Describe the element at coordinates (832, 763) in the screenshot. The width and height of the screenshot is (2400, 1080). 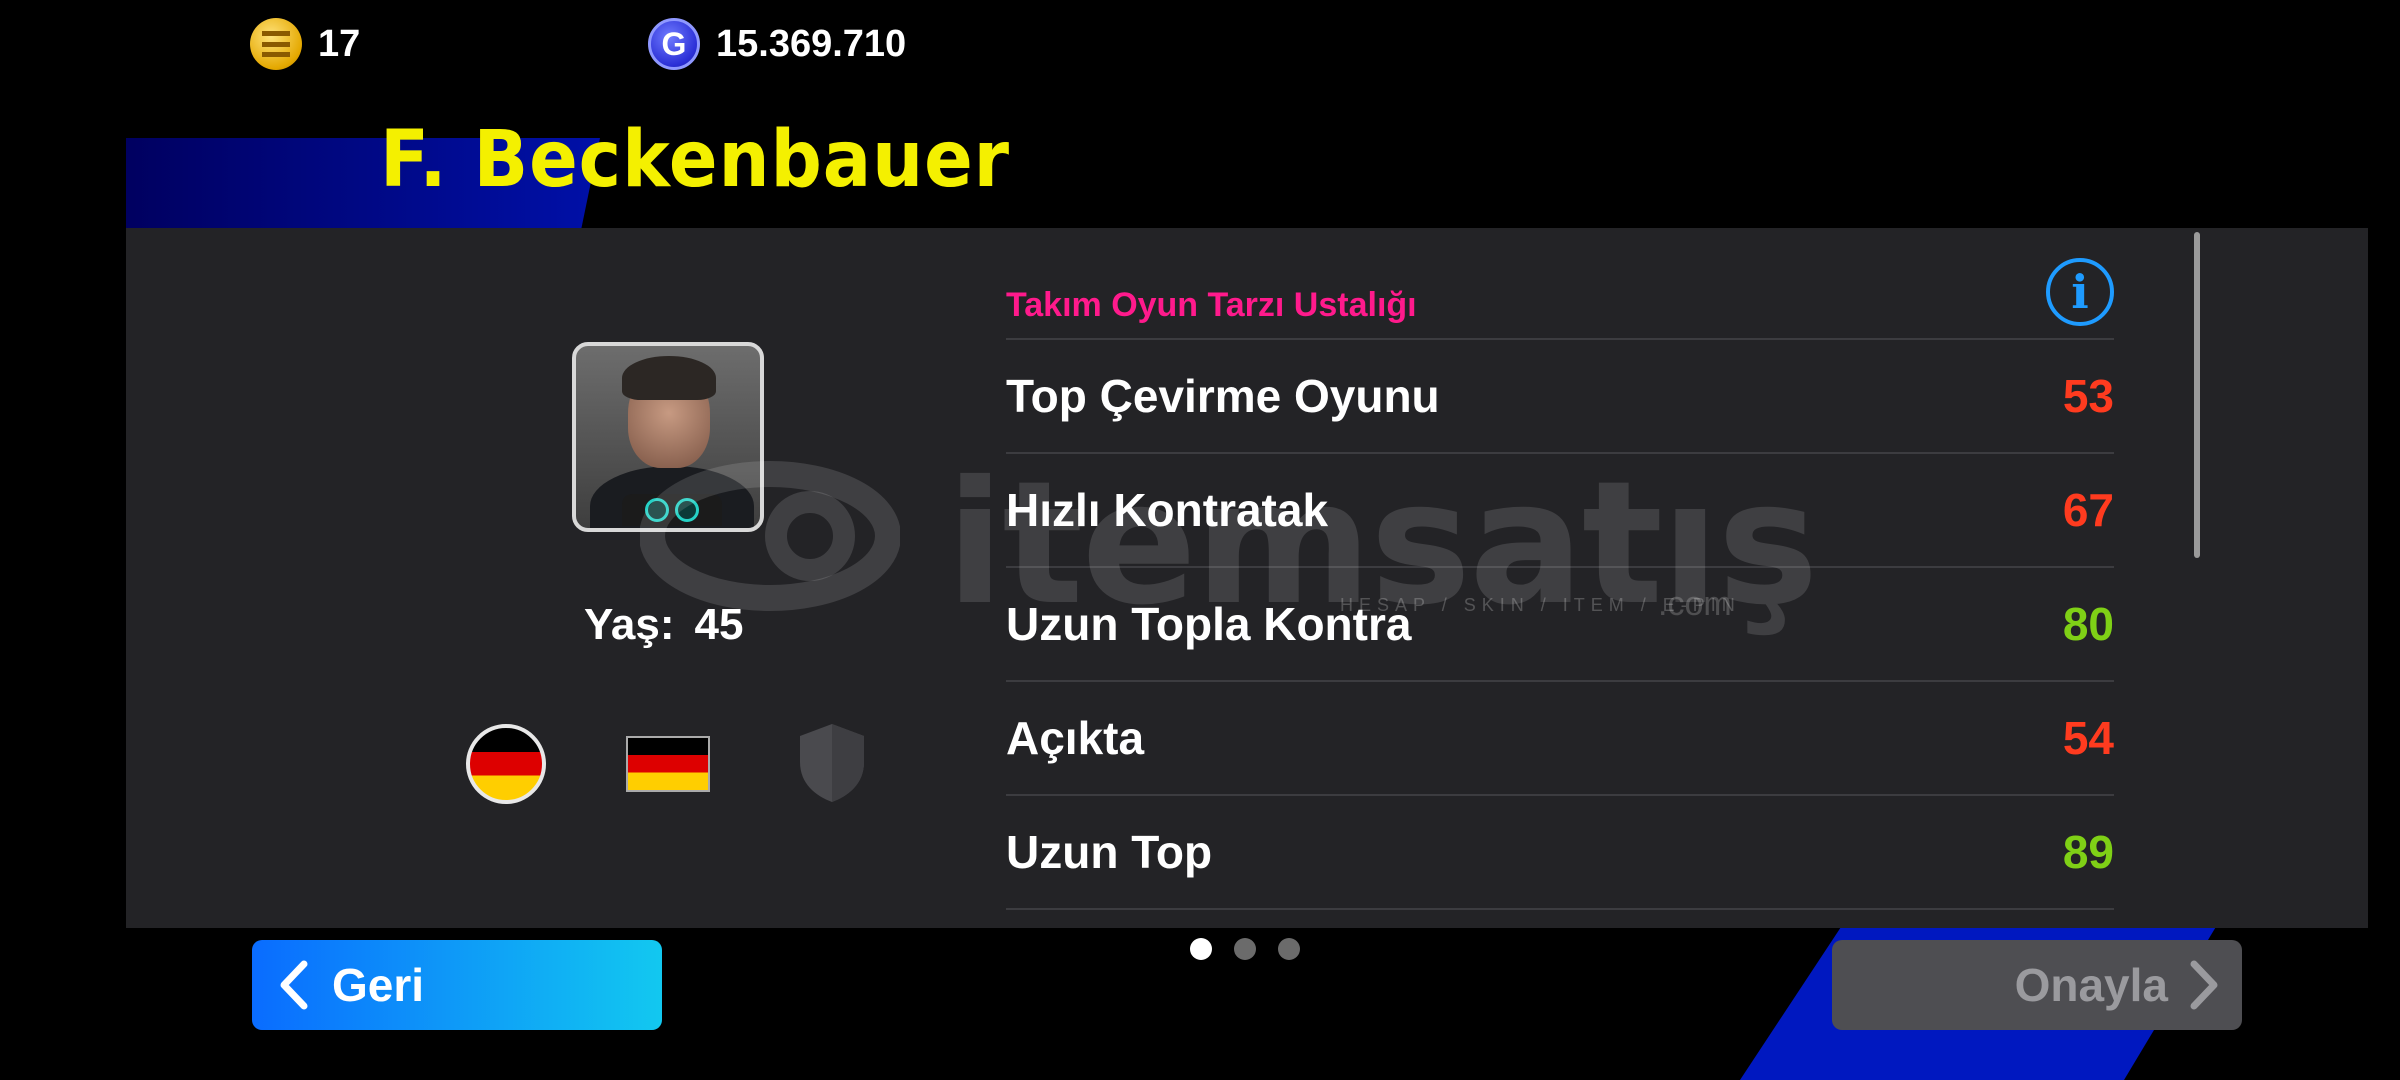
I see `shield-icon` at that location.